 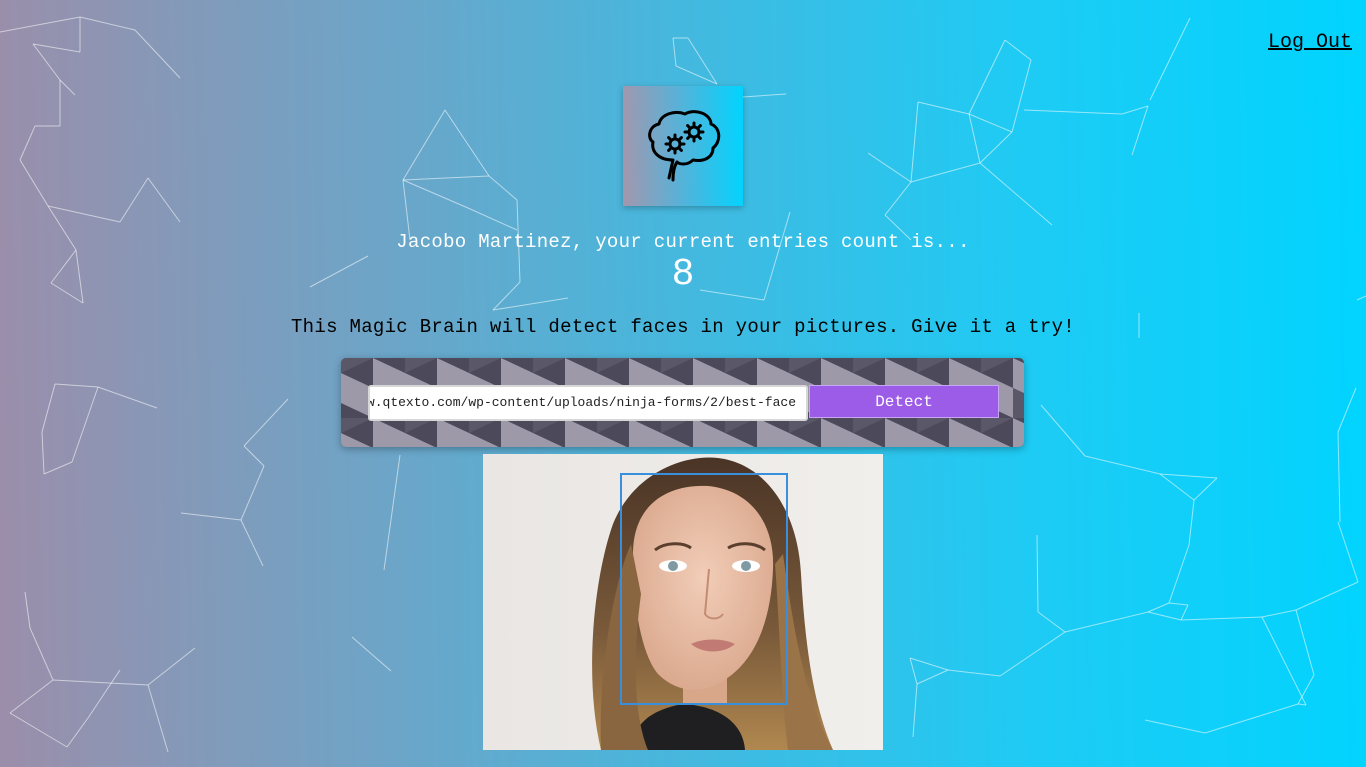 I want to click on logout-link: Log Out, so click(x=1310, y=42).